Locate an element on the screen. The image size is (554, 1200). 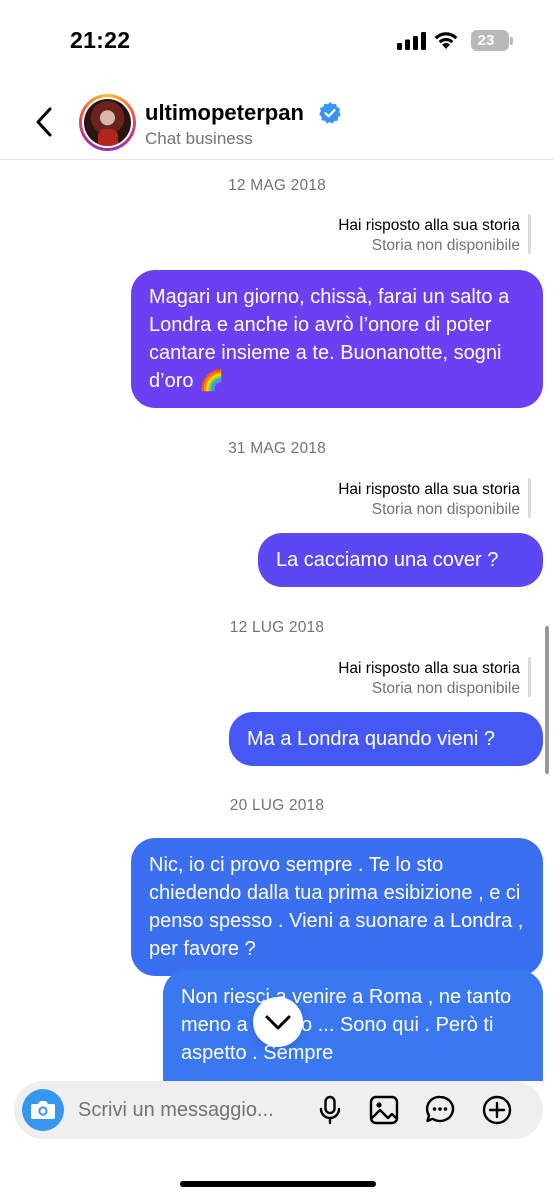
signal-icon is located at coordinates (411, 41).